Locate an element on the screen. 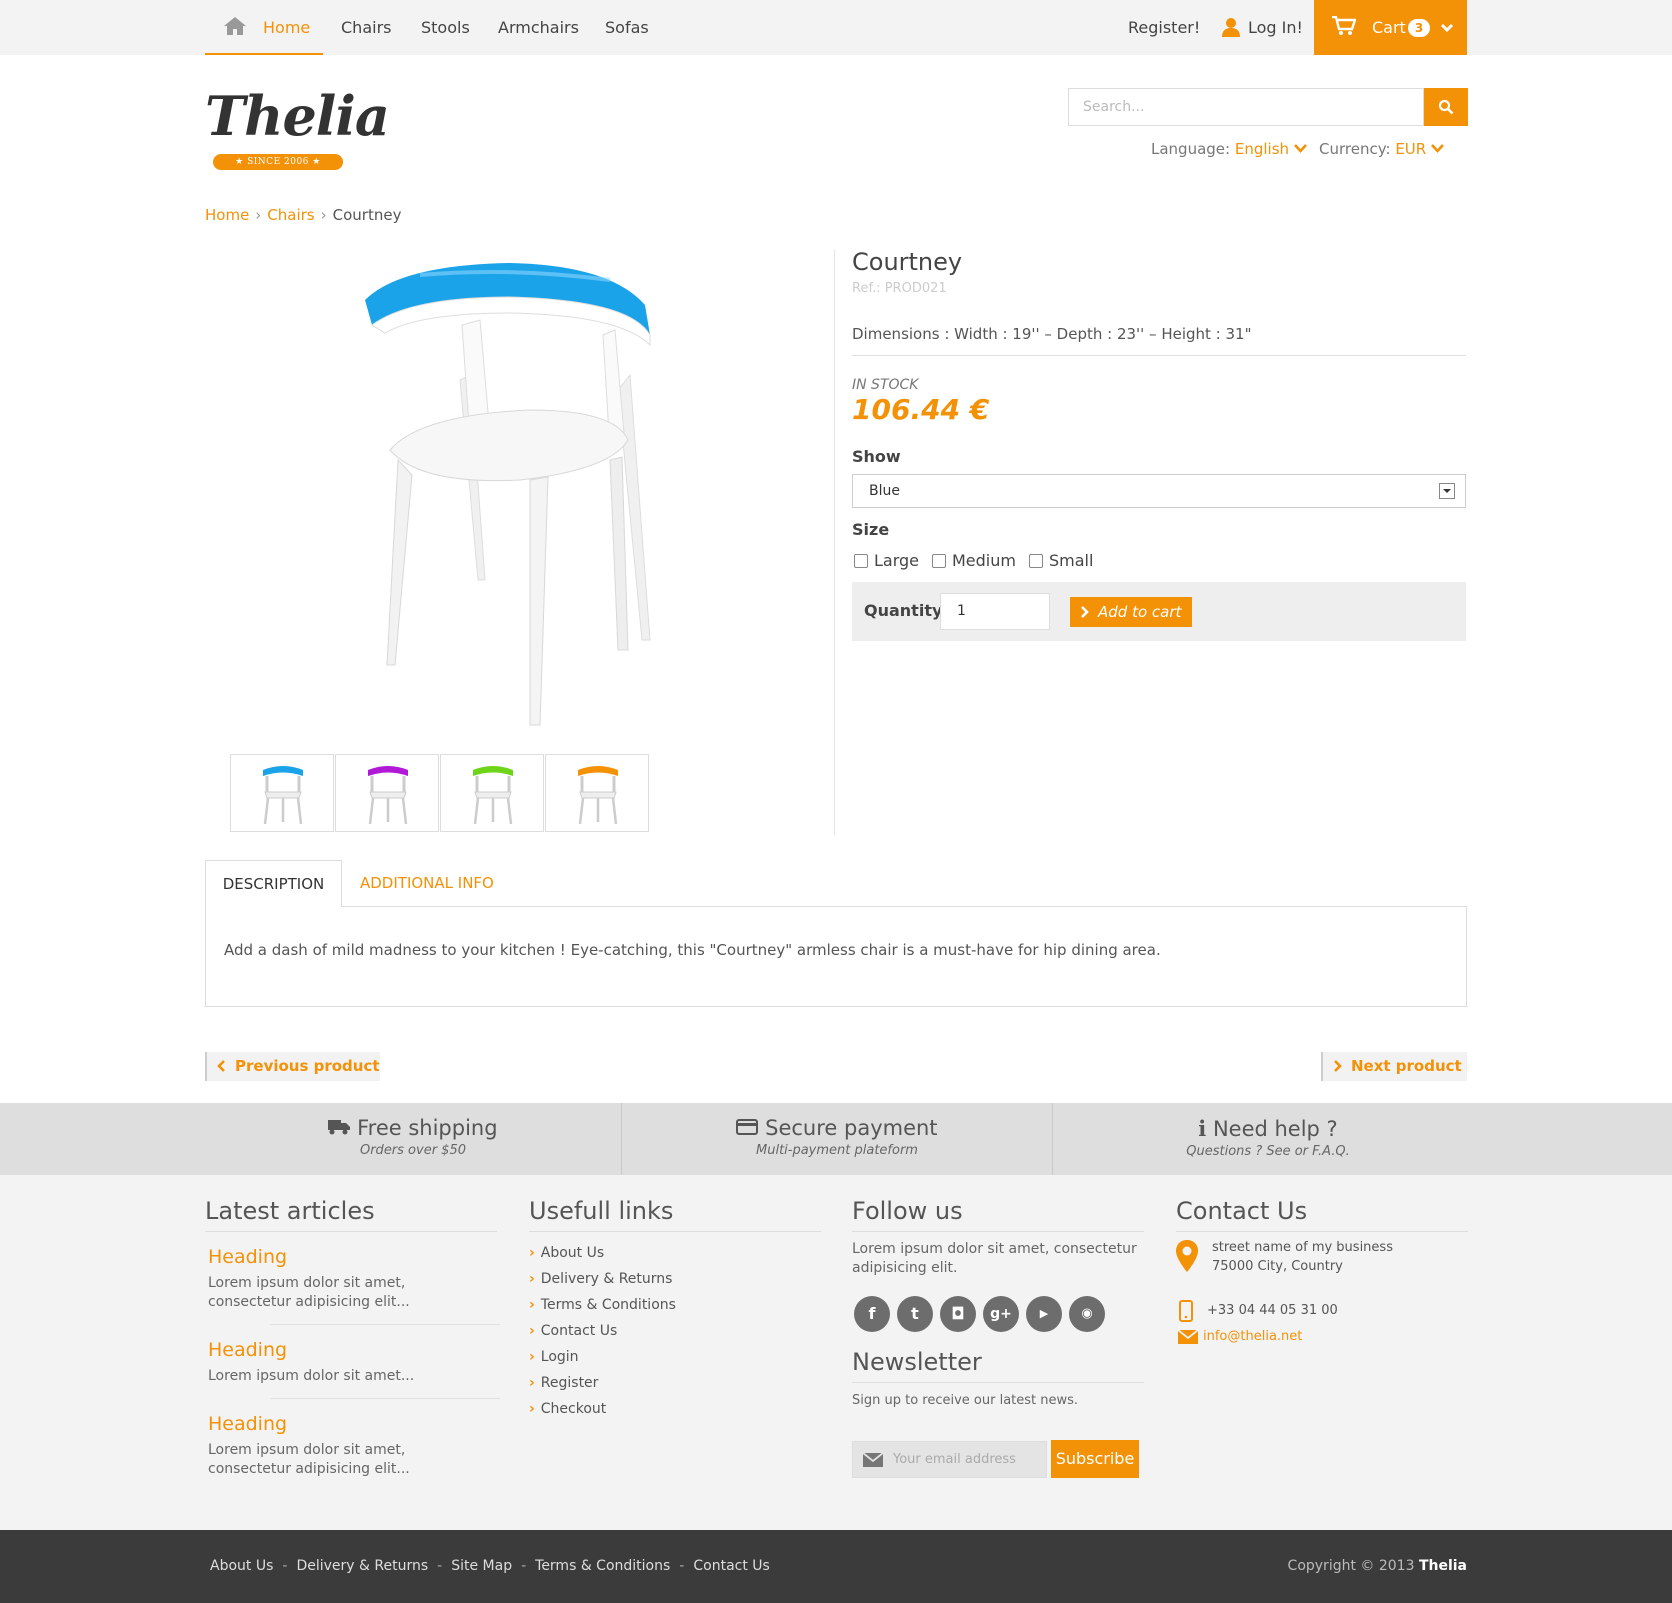  facebook-icon: f is located at coordinates (872, 1314).